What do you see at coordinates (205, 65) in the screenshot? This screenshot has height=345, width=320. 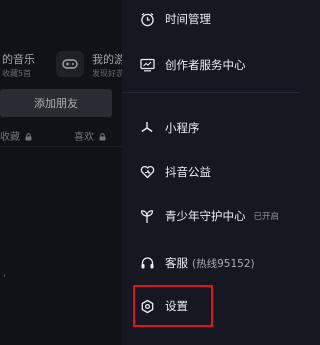 I see `menu-label-creator-center: 创作者服务中心` at bounding box center [205, 65].